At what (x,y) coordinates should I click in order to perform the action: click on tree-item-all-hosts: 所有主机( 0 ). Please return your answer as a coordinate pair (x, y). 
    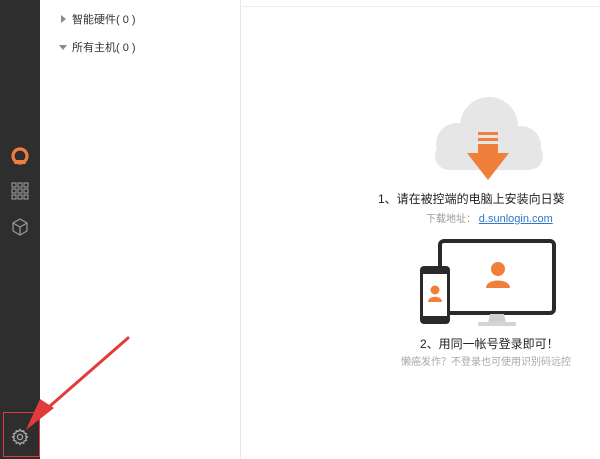
    Looking at the image, I should click on (97, 47).